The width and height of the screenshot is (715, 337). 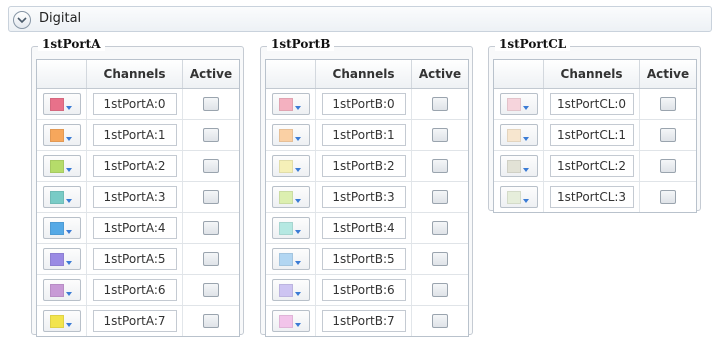 What do you see at coordinates (591, 135) in the screenshot?
I see `channel-name-field: 1stPortCL:1` at bounding box center [591, 135].